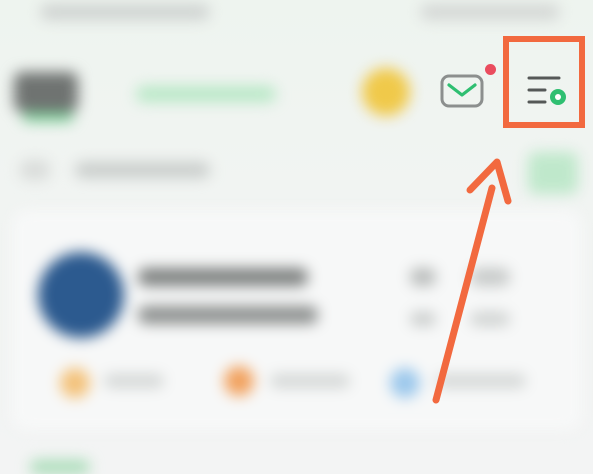 The height and width of the screenshot is (474, 593). Describe the element at coordinates (490, 69) in the screenshot. I see `unread-dot` at that location.